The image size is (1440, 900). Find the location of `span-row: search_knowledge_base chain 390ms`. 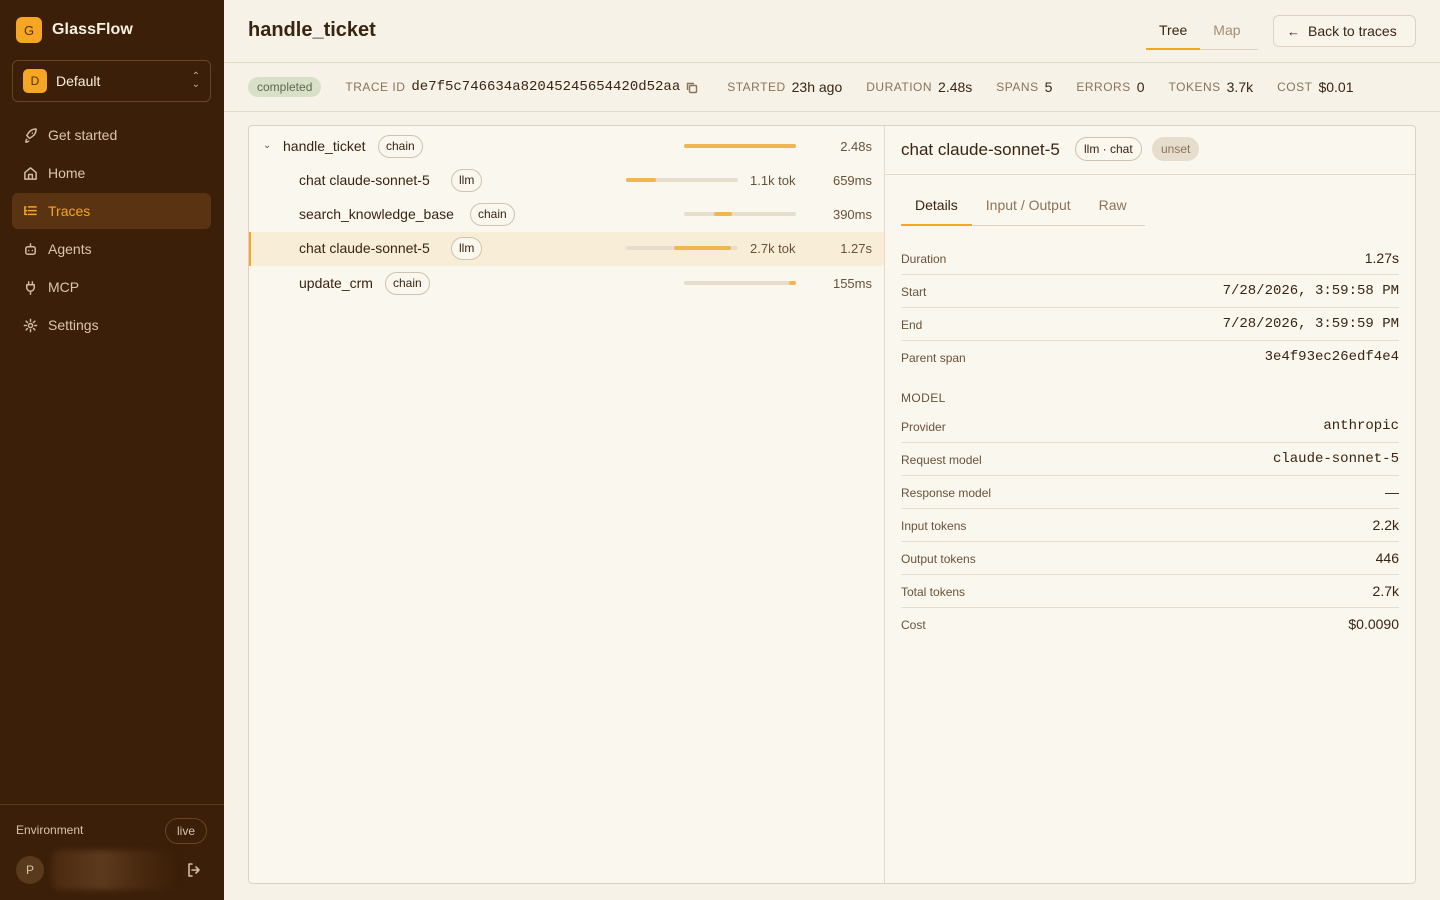

span-row: search_knowledge_base chain 390ms is located at coordinates (566, 215).